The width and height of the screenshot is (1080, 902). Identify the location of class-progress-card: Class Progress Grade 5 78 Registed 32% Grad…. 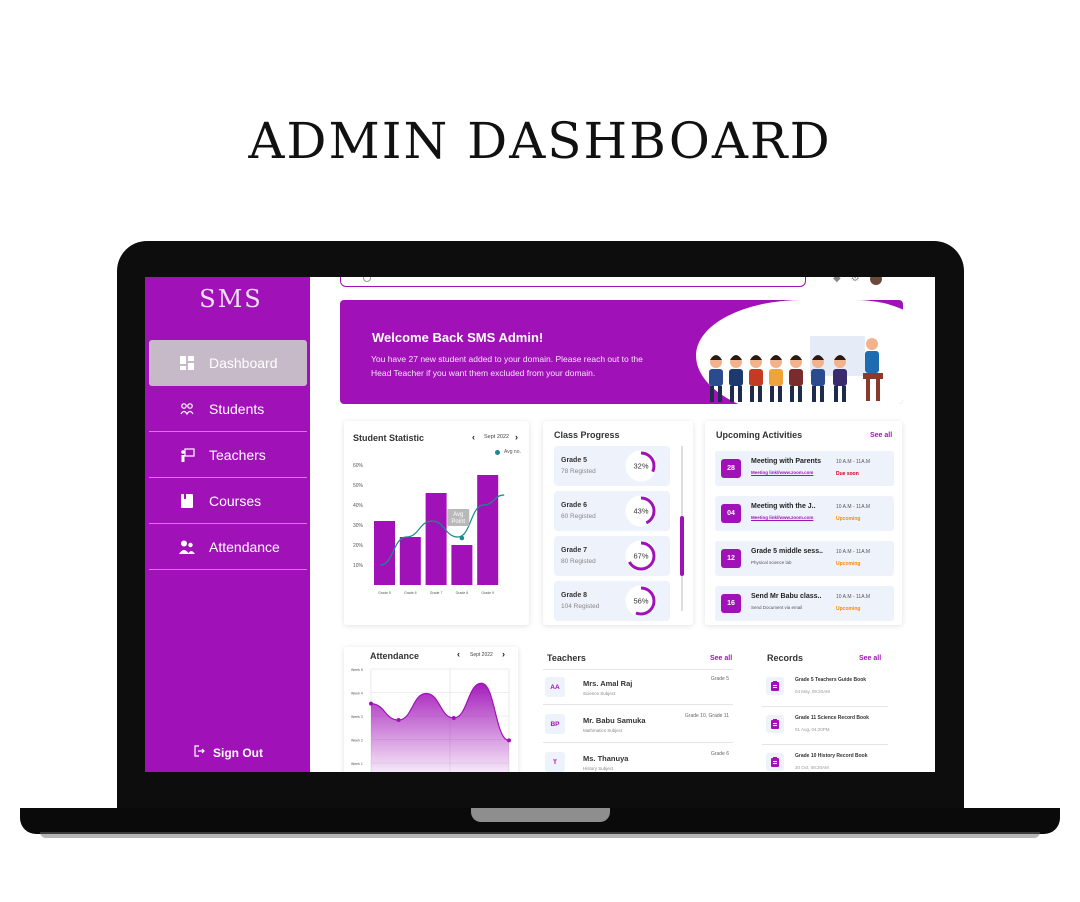
(618, 523).